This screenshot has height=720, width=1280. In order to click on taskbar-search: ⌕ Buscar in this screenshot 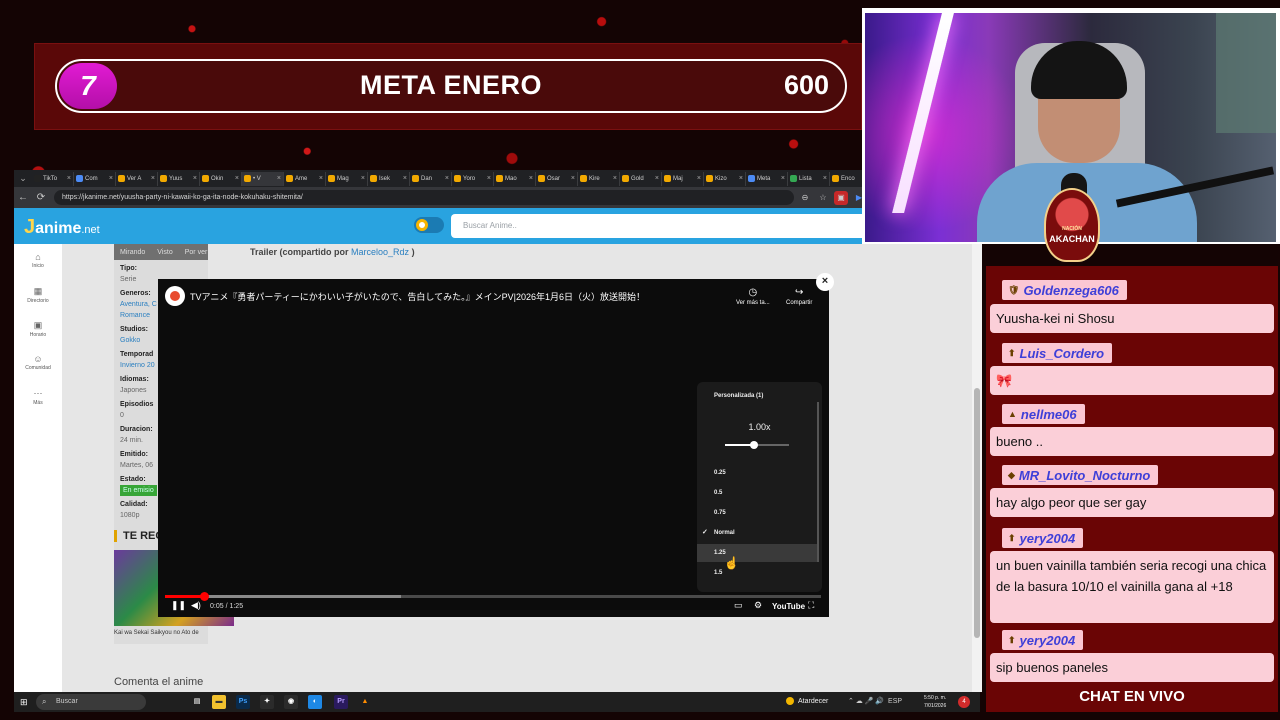, I will do `click(91, 702)`.